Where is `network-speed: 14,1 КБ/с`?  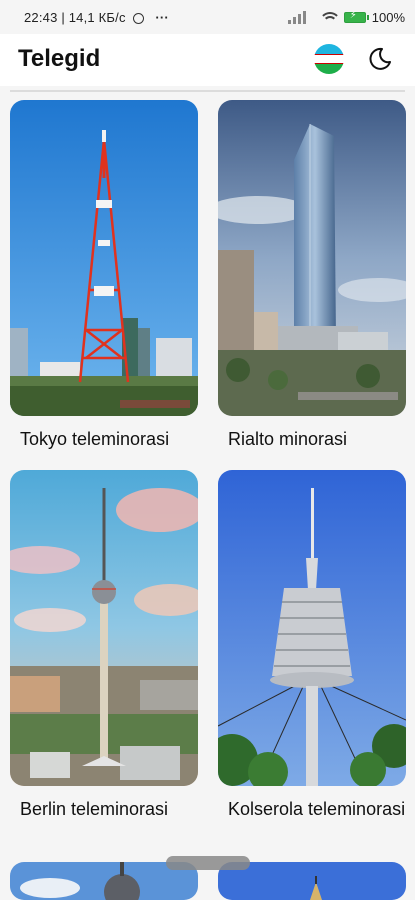
network-speed: 14,1 КБ/с is located at coordinates (97, 17).